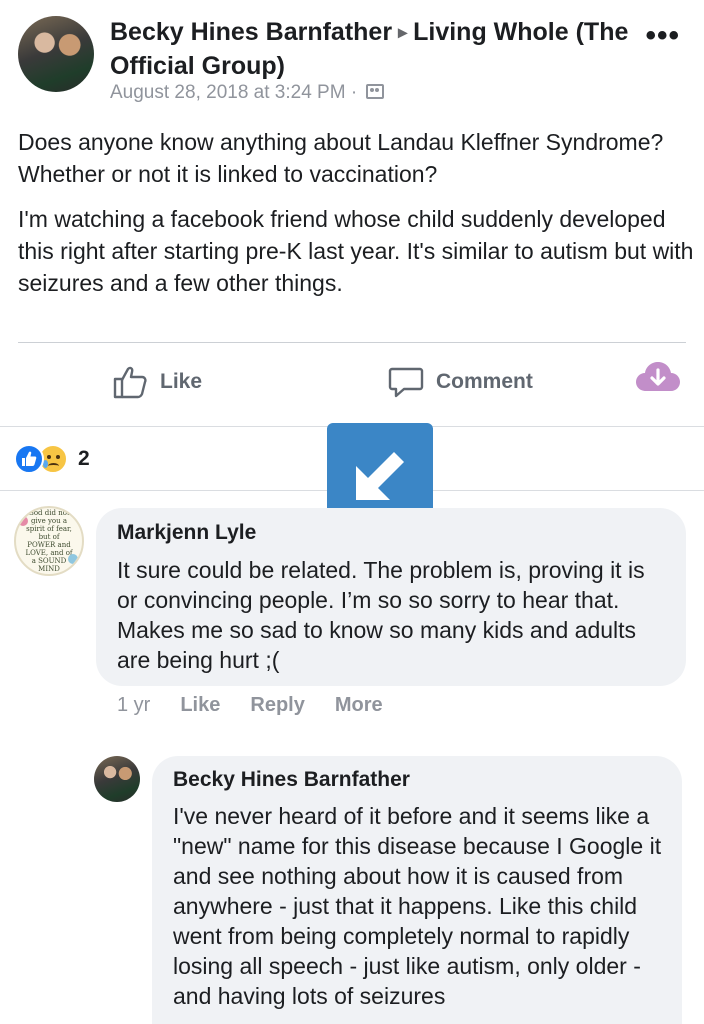  Describe the element at coordinates (56, 54) in the screenshot. I see `author-avatar` at that location.